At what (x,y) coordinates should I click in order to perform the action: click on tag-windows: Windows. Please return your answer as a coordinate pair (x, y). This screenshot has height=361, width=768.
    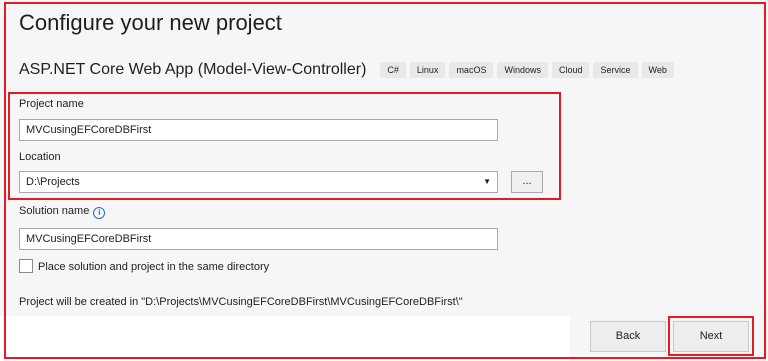
    Looking at the image, I should click on (522, 70).